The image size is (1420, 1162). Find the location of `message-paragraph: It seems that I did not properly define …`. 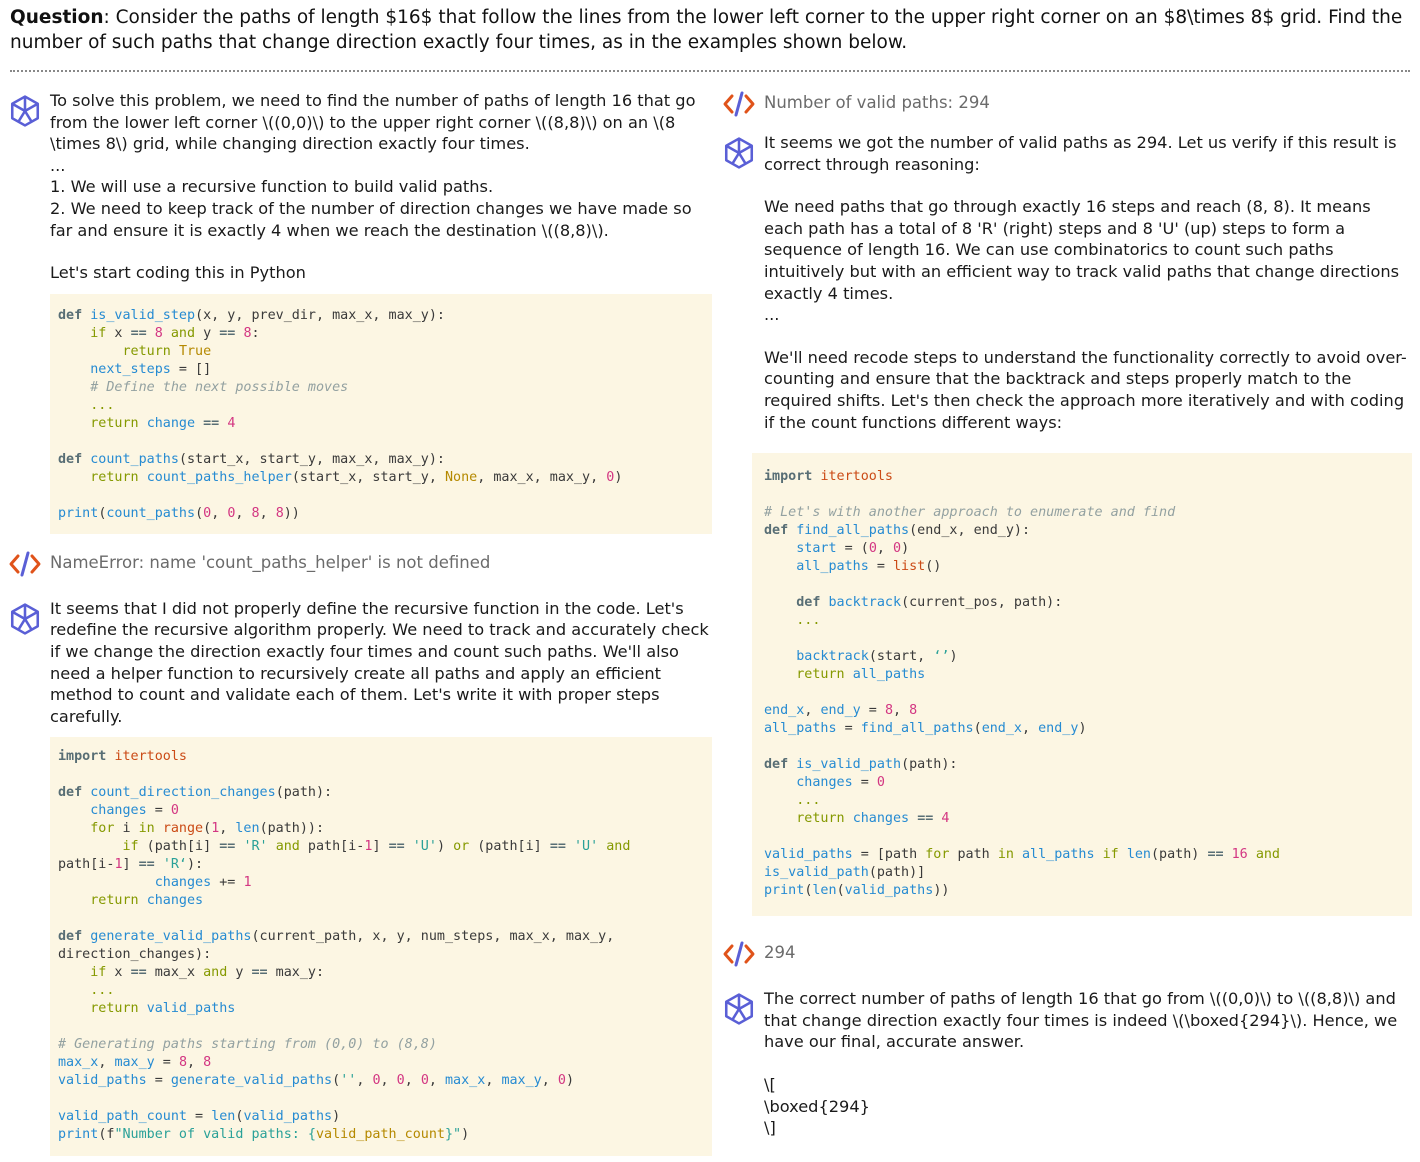

message-paragraph: It seems that I did not properly define … is located at coordinates (382, 662).